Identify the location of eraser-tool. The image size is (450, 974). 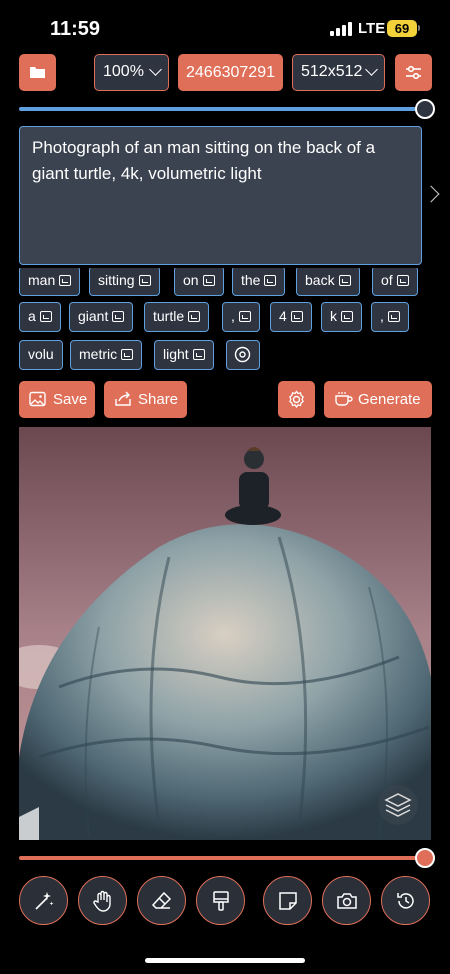
(161, 900).